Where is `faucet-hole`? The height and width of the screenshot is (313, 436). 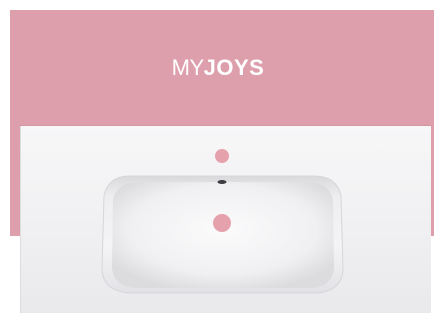 faucet-hole is located at coordinates (222, 156).